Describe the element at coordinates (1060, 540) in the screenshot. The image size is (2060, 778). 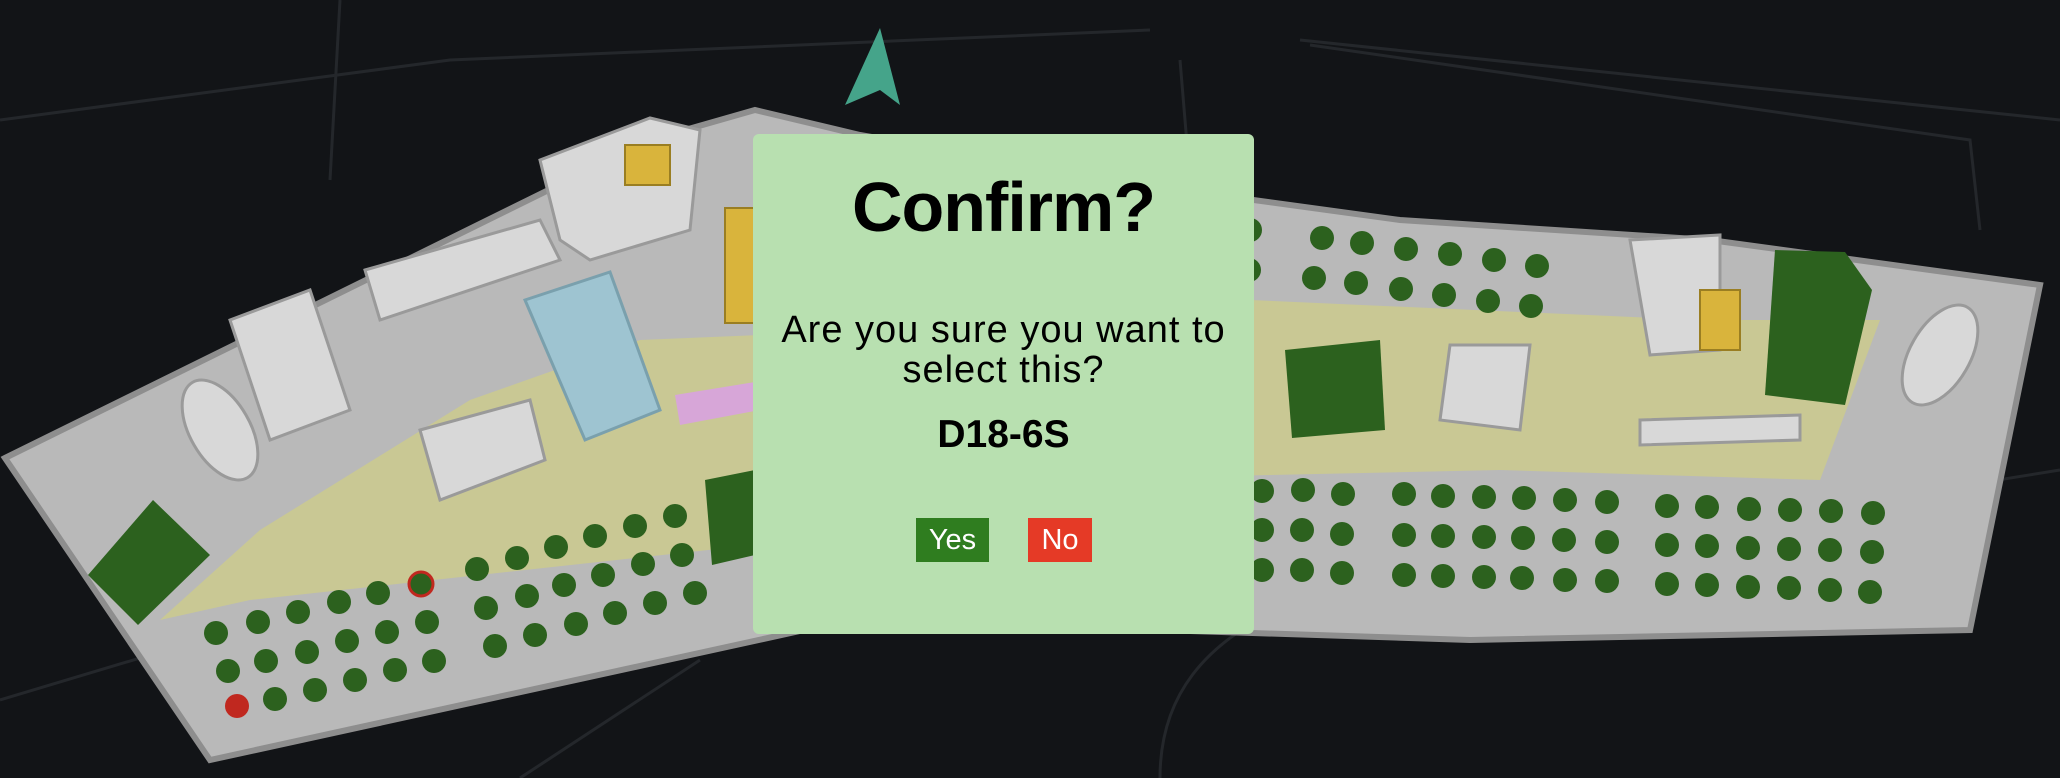
I see `no-button: No` at that location.